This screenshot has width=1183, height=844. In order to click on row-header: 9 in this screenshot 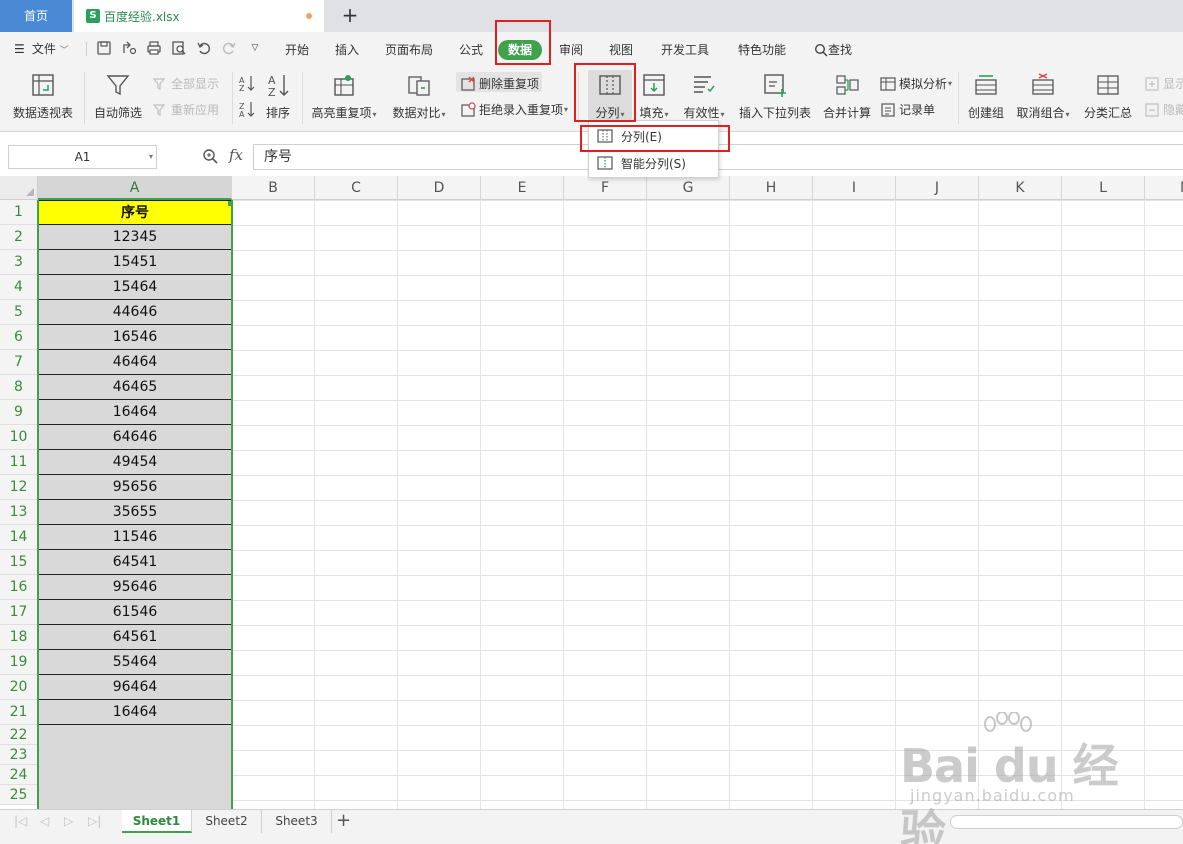, I will do `click(19, 412)`.